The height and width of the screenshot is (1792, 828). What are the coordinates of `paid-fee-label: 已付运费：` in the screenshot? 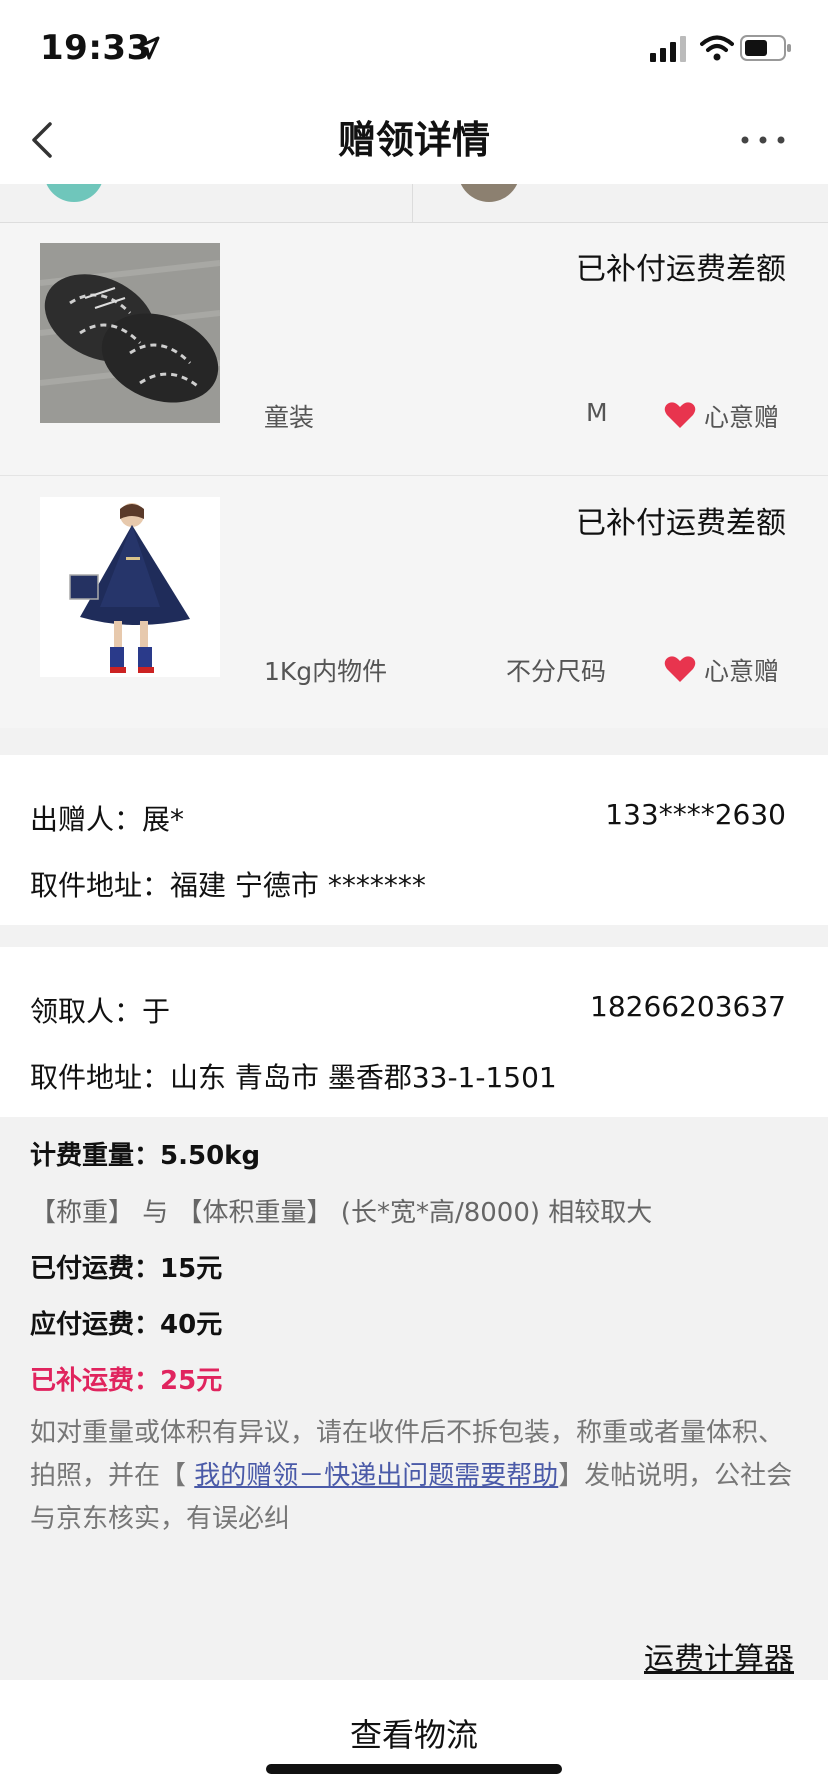 It's located at (95, 1269).